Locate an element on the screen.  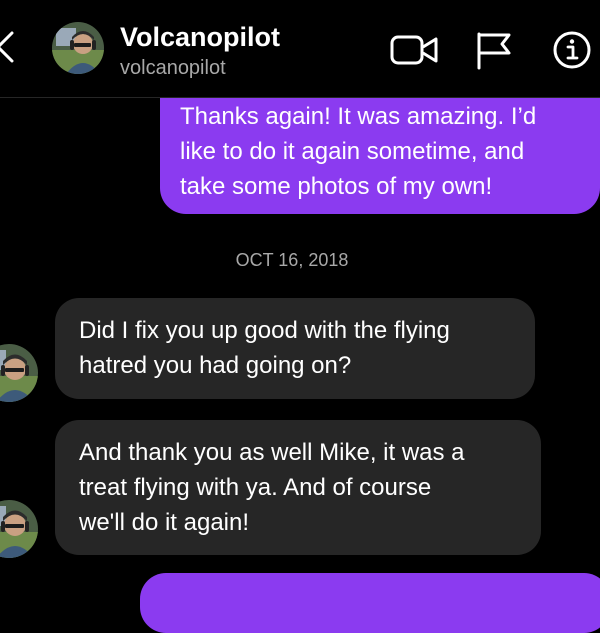
message-line: like to do it again sometime, and is located at coordinates (352, 151).